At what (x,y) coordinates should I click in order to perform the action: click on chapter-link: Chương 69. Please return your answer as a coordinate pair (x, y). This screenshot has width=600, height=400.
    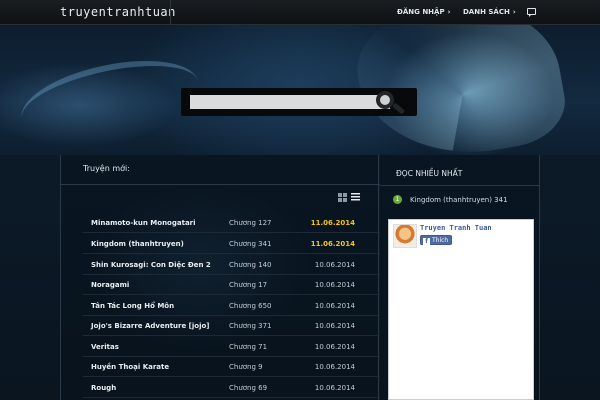
    Looking at the image, I should click on (248, 388).